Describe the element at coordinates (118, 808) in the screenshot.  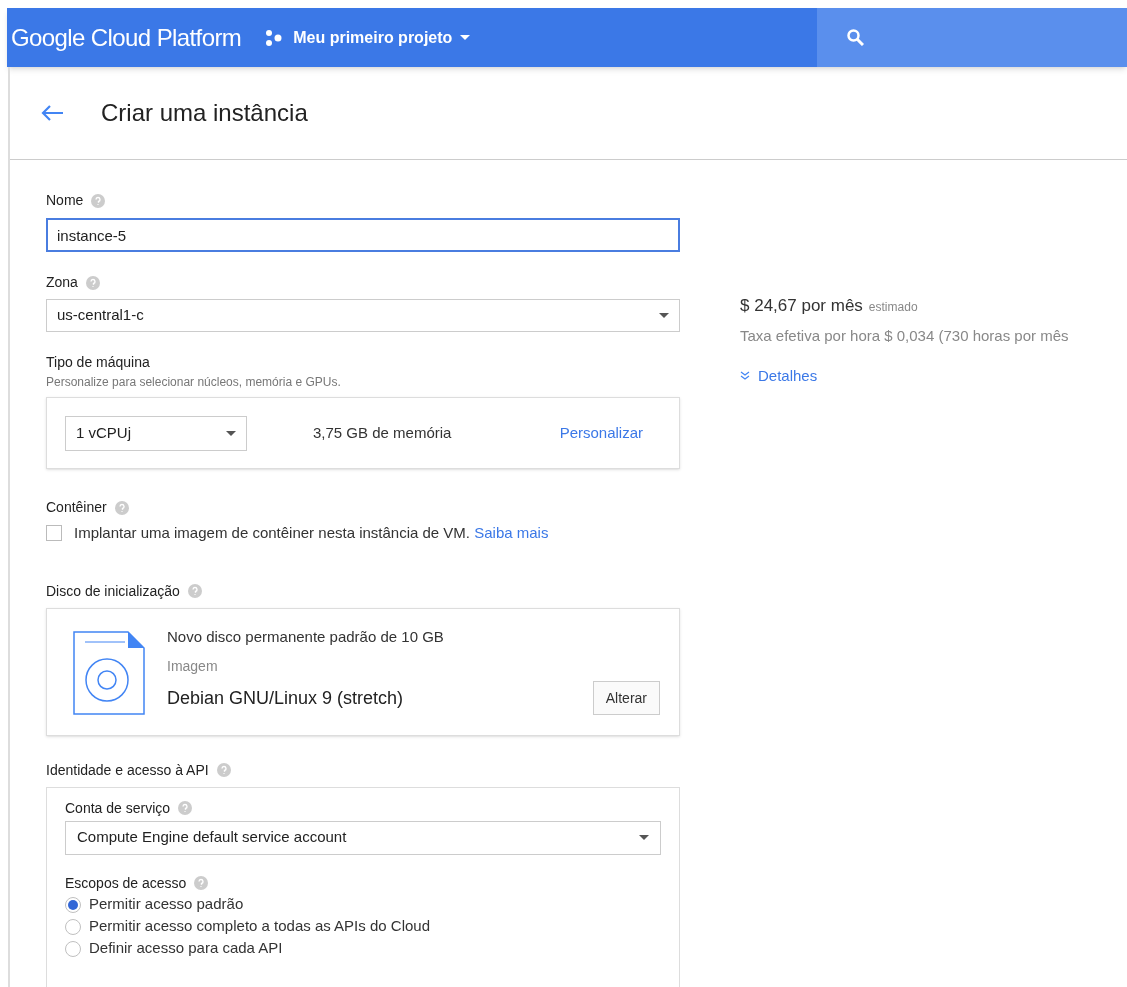
I see `field-label: Conta de serviço` at that location.